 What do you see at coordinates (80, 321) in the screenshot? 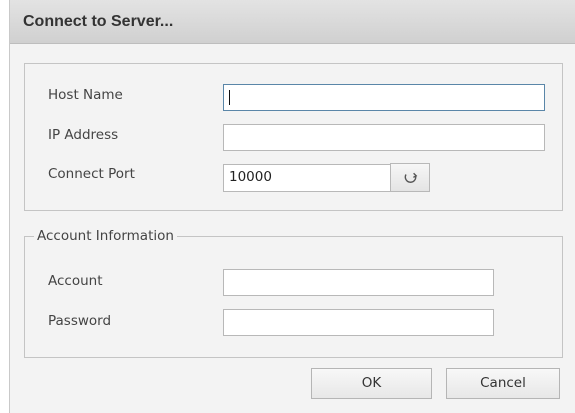
I see `password-label: Password` at bounding box center [80, 321].